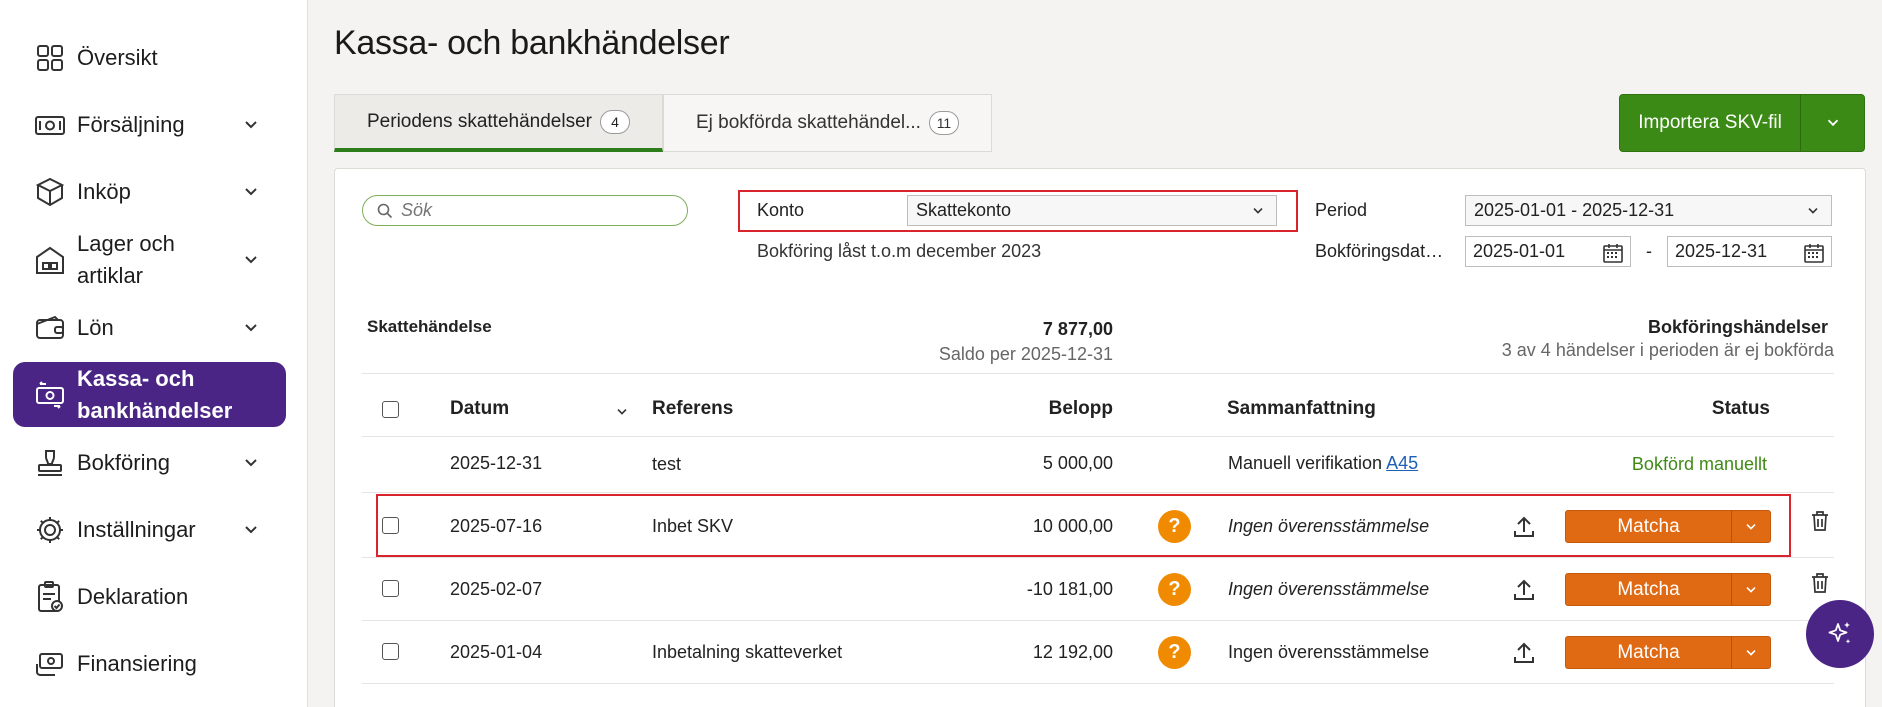 This screenshot has width=1882, height=707. I want to click on tab-label: Periodens skattehändelser, so click(479, 121).